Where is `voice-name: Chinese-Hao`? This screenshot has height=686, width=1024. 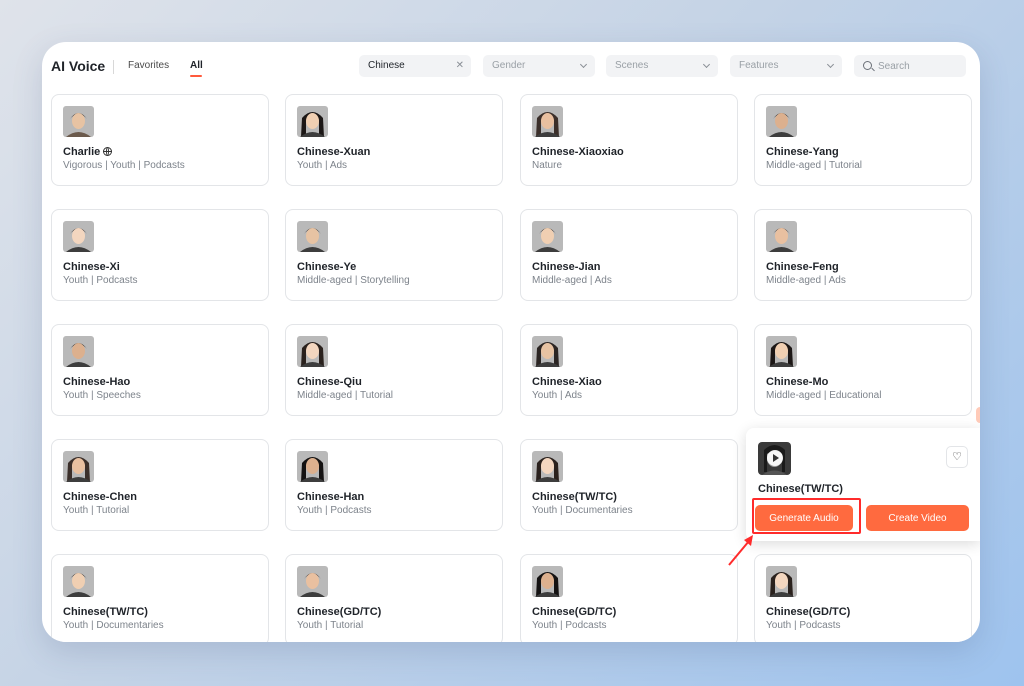 voice-name: Chinese-Hao is located at coordinates (97, 382).